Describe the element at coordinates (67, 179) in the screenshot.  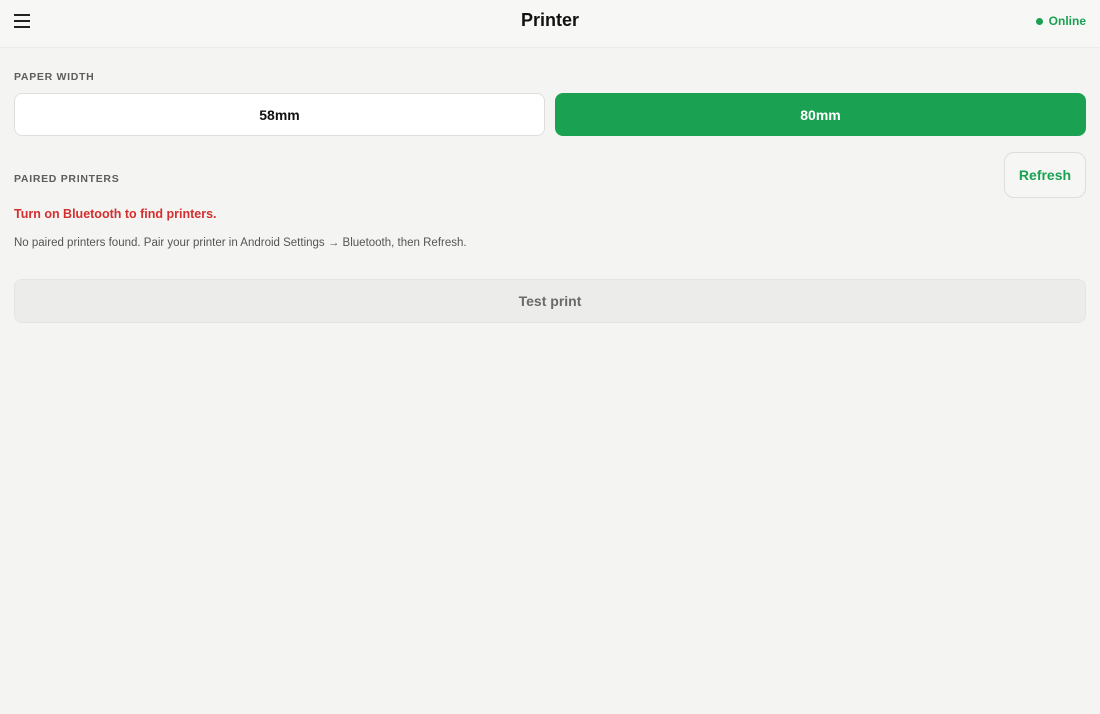
I see `paired-printers-label: PAIRED PRINTERS` at that location.